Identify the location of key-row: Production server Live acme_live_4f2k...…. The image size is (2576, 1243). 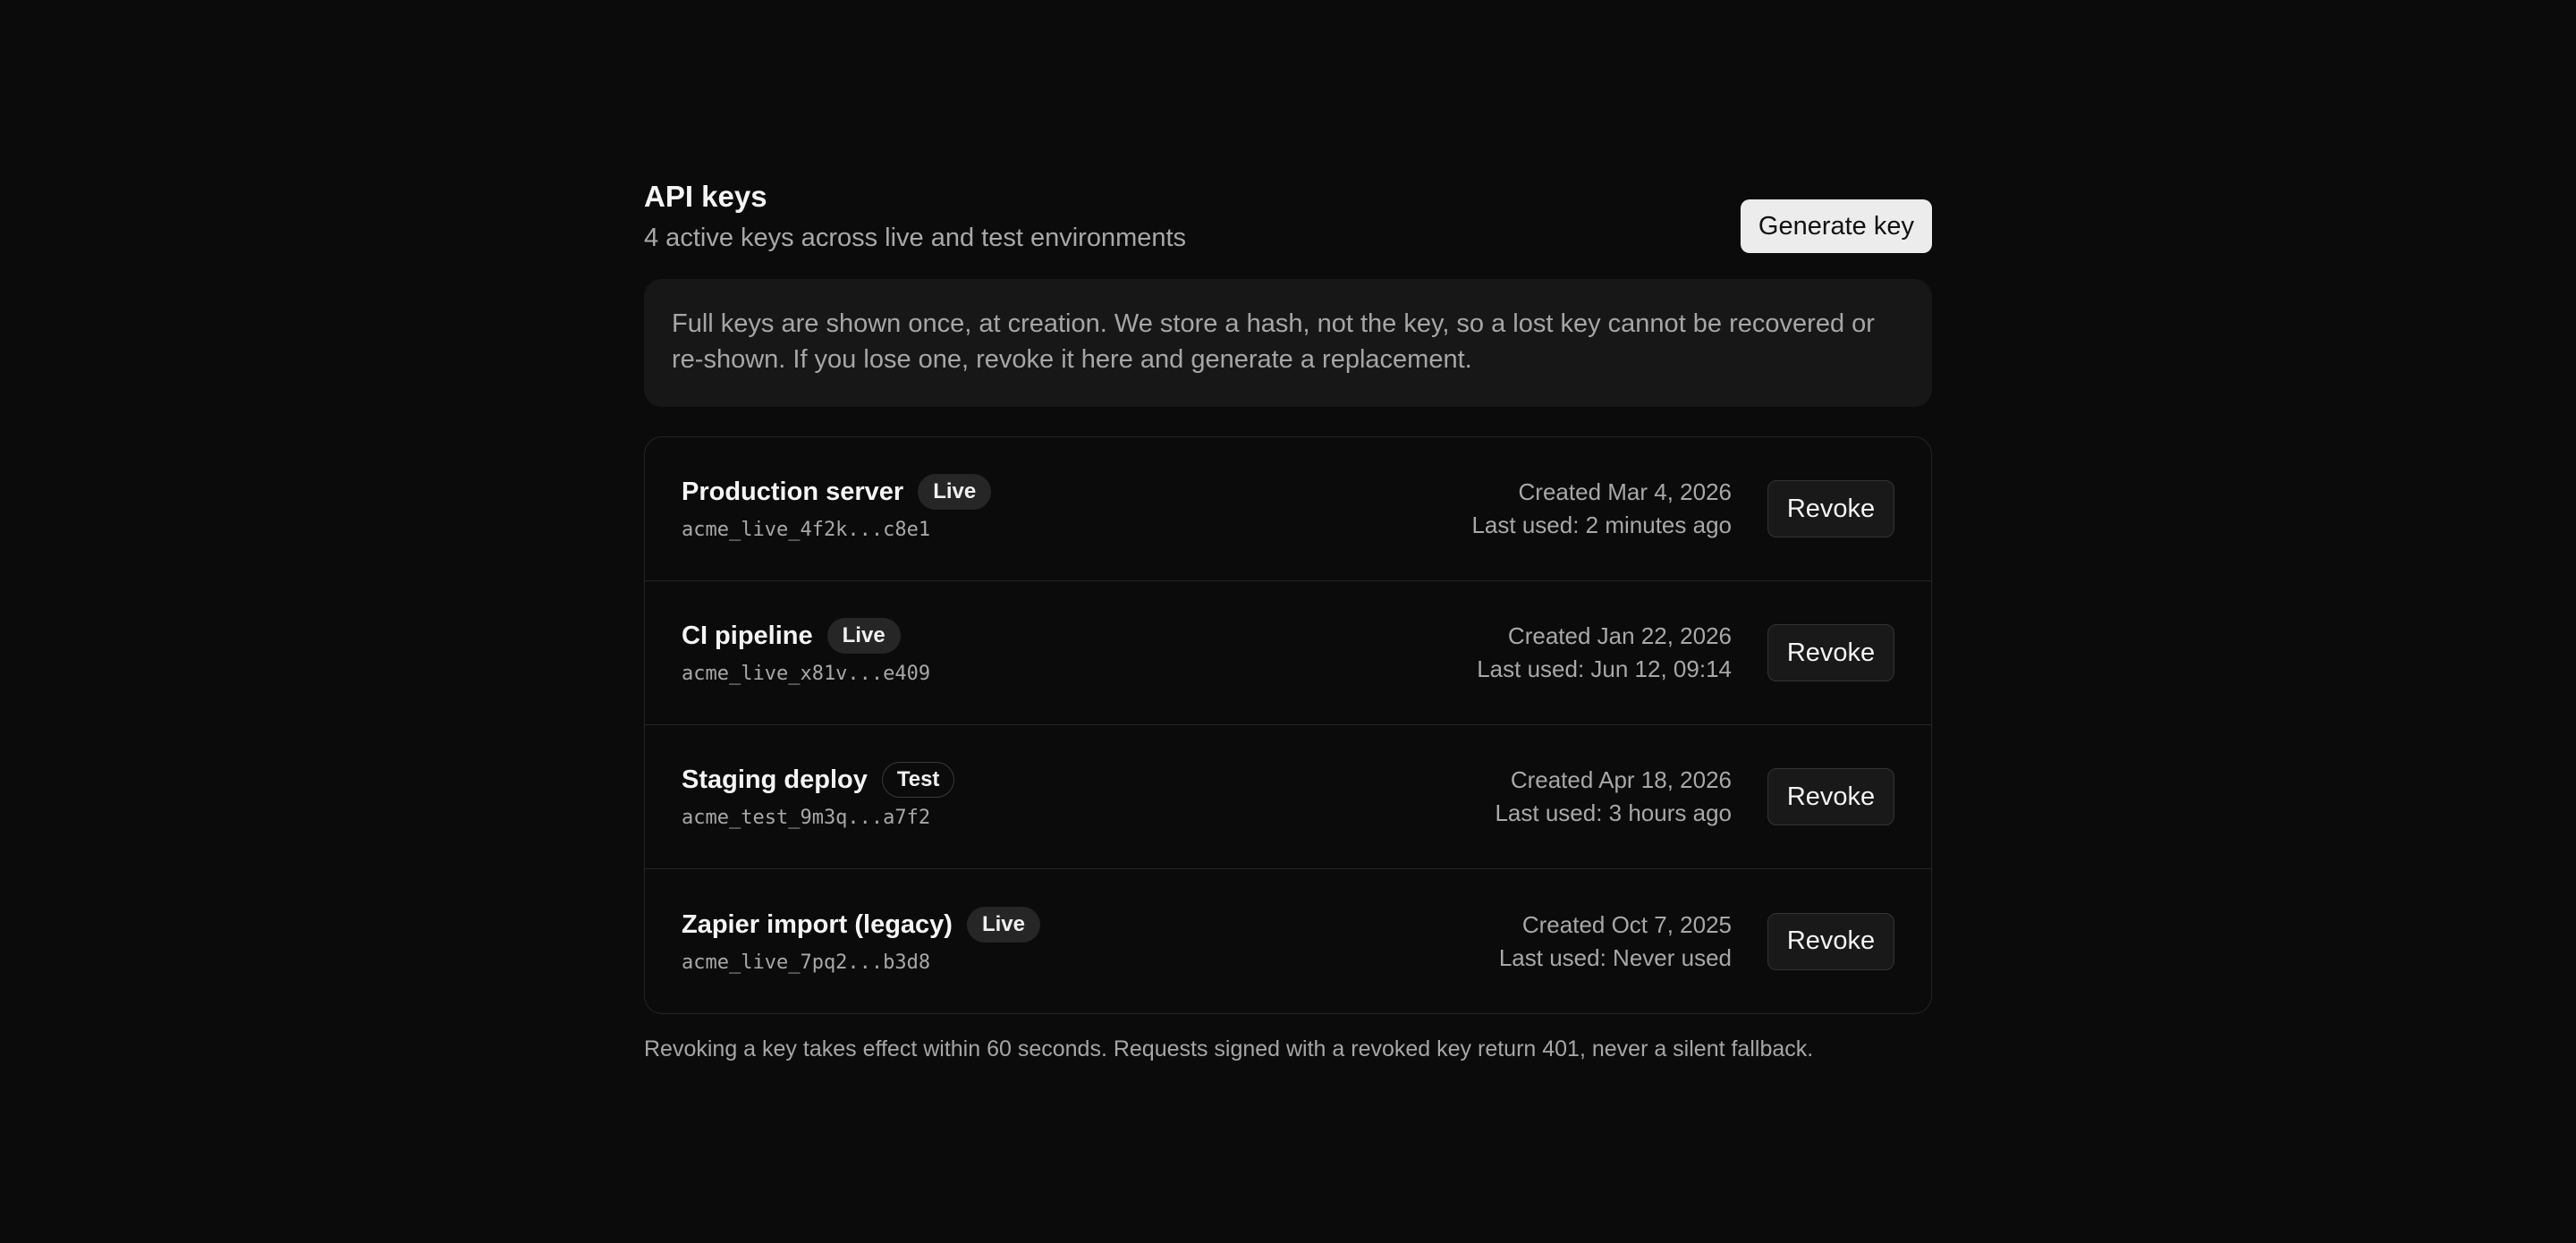
(1288, 509).